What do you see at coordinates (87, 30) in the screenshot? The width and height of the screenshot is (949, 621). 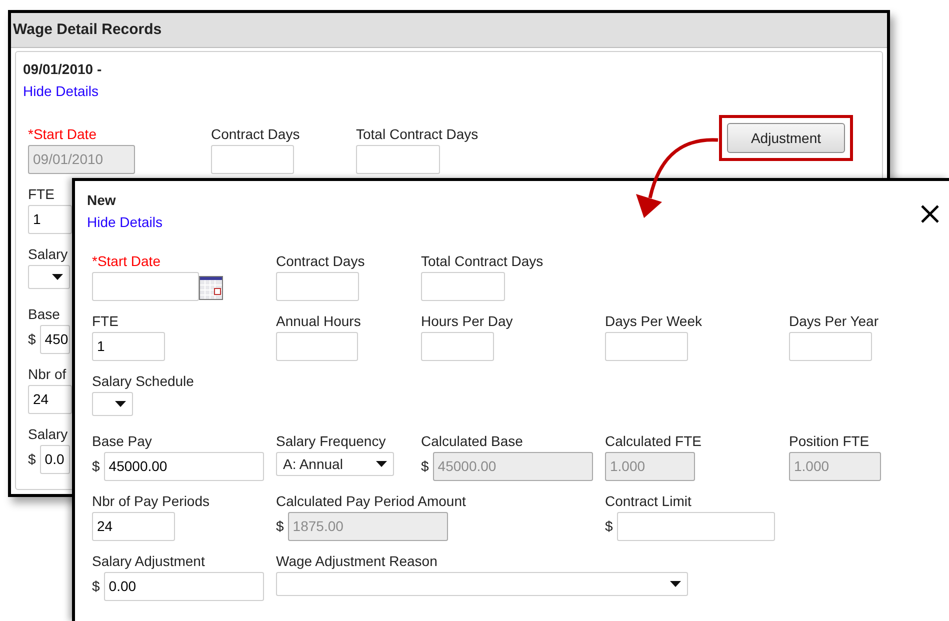 I see `window-title: Wage Detail Records` at bounding box center [87, 30].